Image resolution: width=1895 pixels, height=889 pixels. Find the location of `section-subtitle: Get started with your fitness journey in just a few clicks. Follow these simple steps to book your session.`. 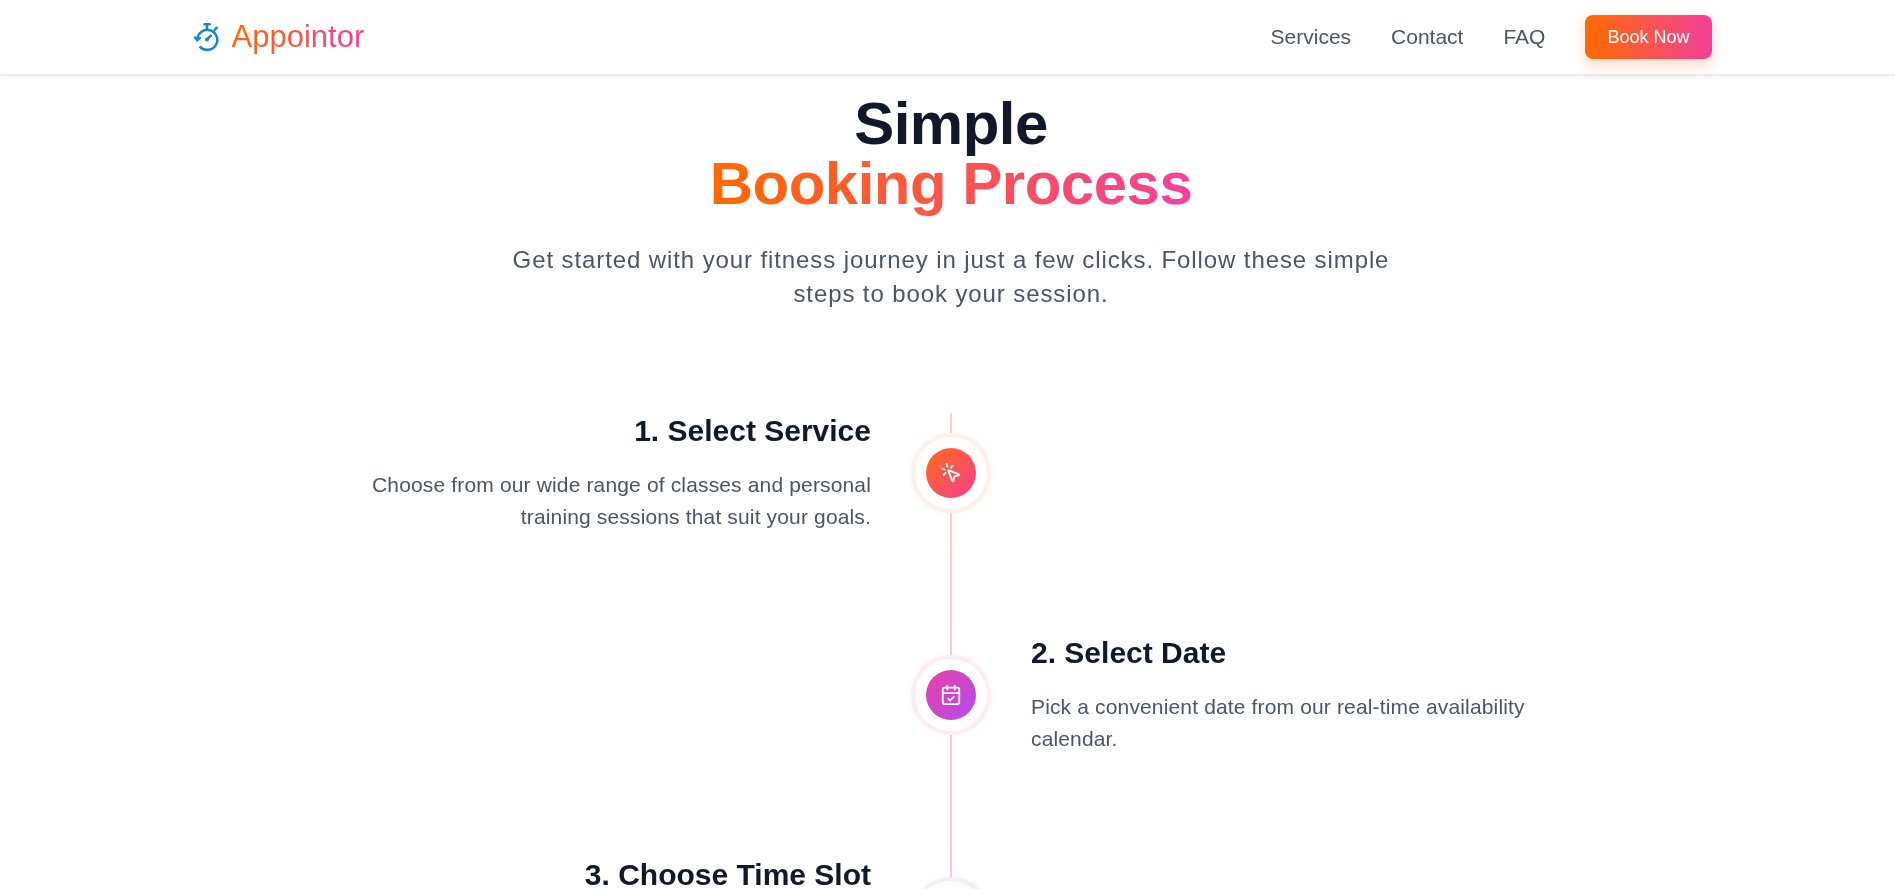

section-subtitle: Get started with your fitness journey in just a few clicks. Follow these simple steps to book your session. is located at coordinates (951, 277).